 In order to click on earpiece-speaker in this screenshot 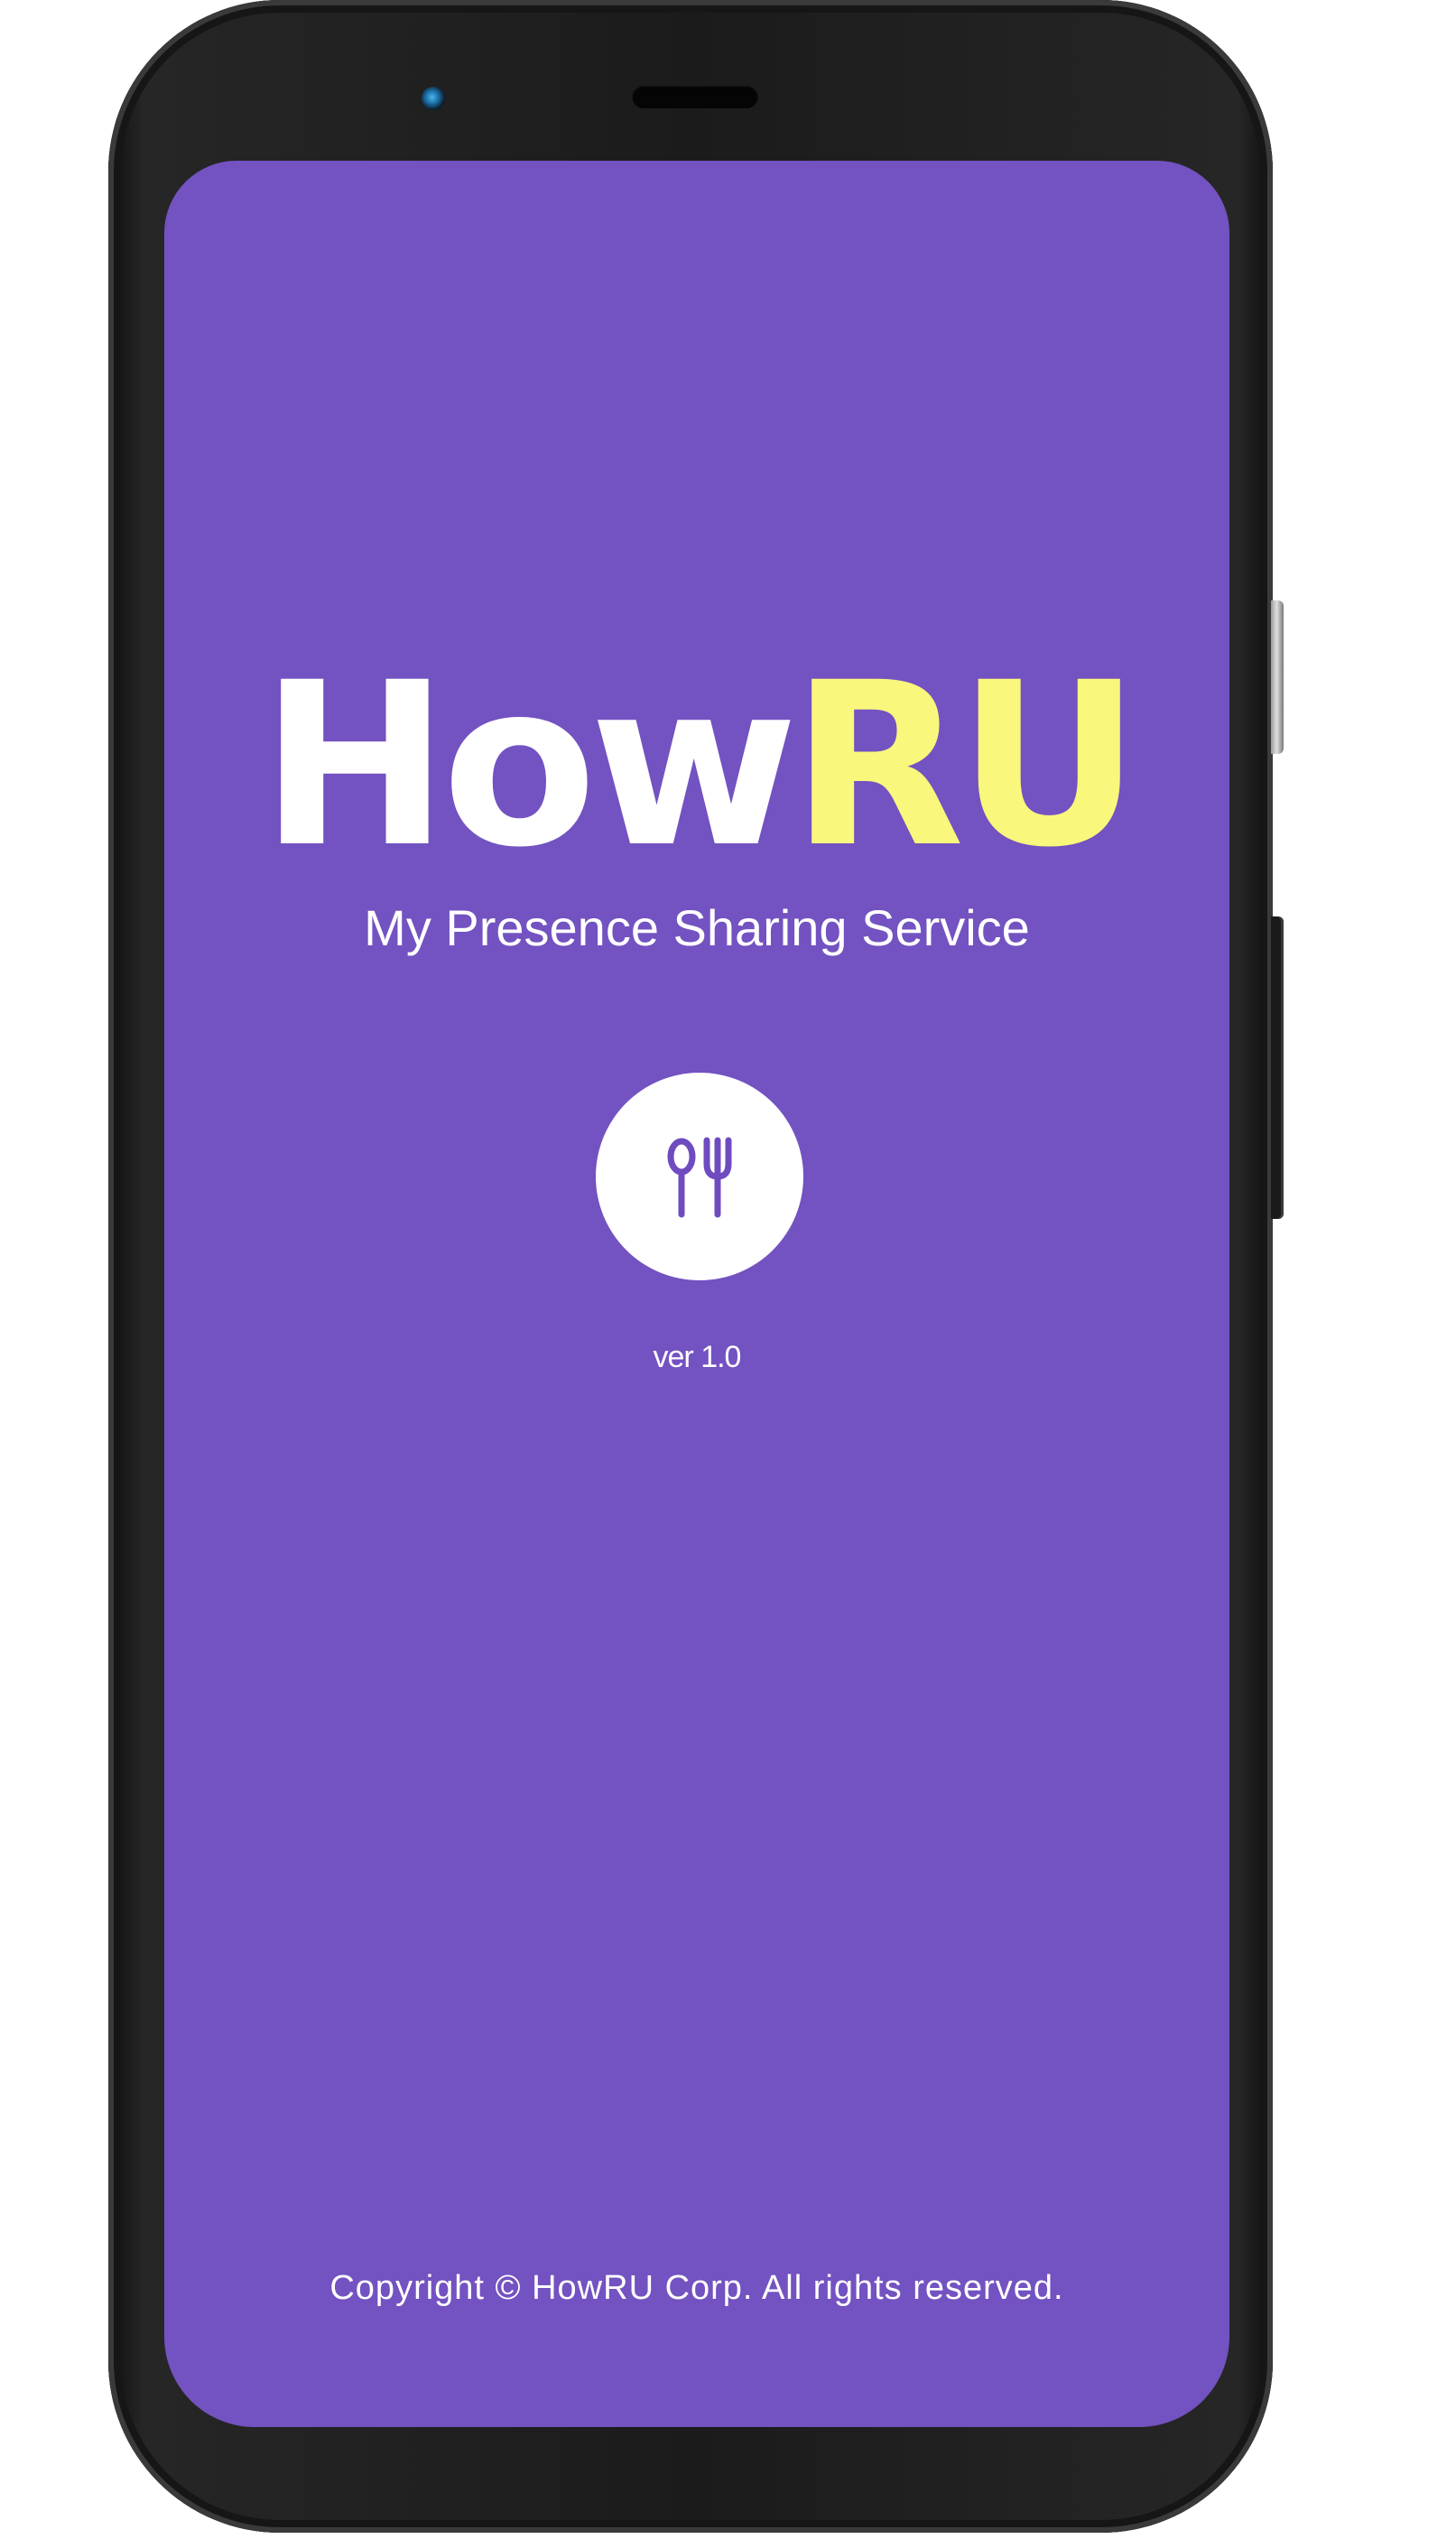, I will do `click(695, 96)`.